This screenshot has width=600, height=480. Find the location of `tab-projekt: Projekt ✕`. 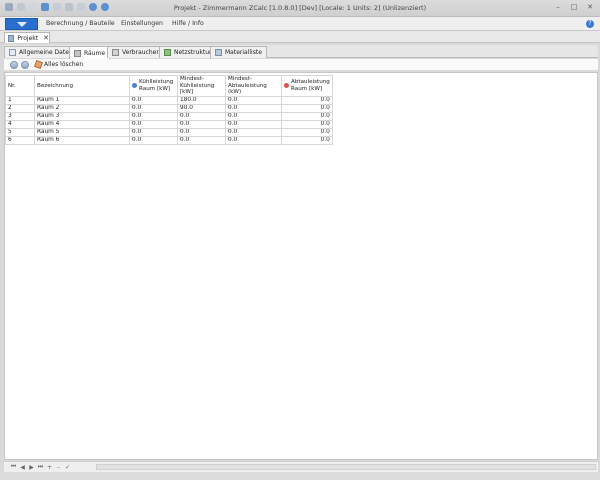

tab-projekt: Projekt ✕ is located at coordinates (27, 37).